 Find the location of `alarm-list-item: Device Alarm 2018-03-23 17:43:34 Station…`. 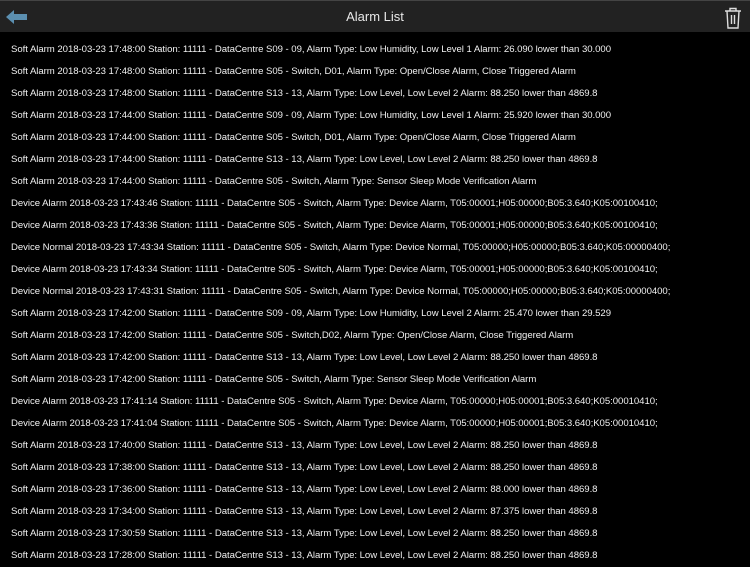

alarm-list-item: Device Alarm 2018-03-23 17:43:34 Station… is located at coordinates (375, 270).